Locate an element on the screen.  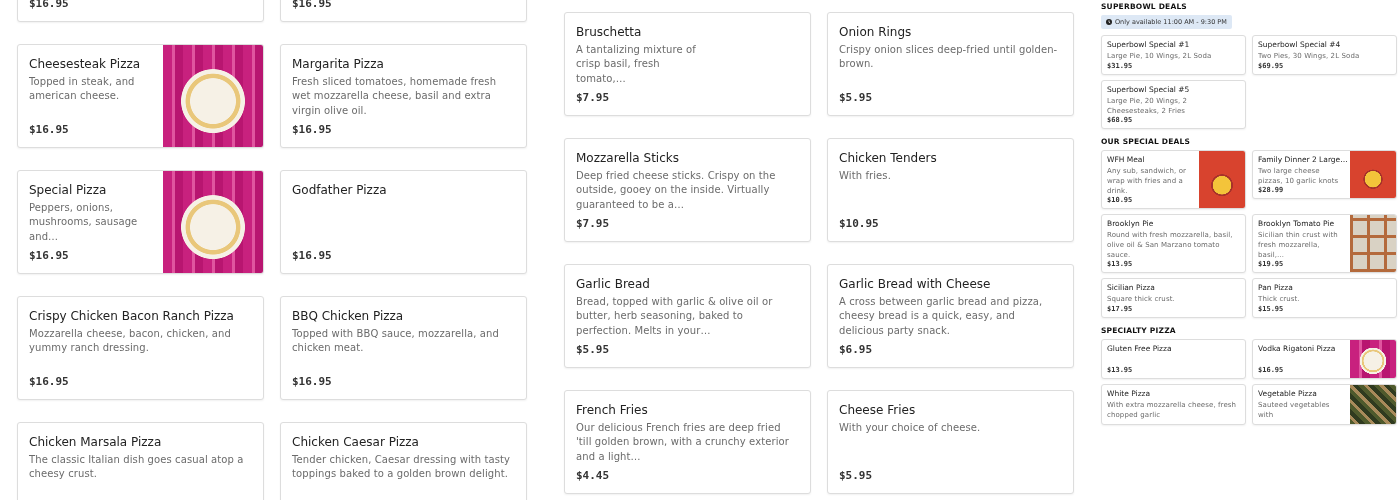
menu-card: Cheese Fries With your choice of cheese. $5.95 is located at coordinates (950, 442).